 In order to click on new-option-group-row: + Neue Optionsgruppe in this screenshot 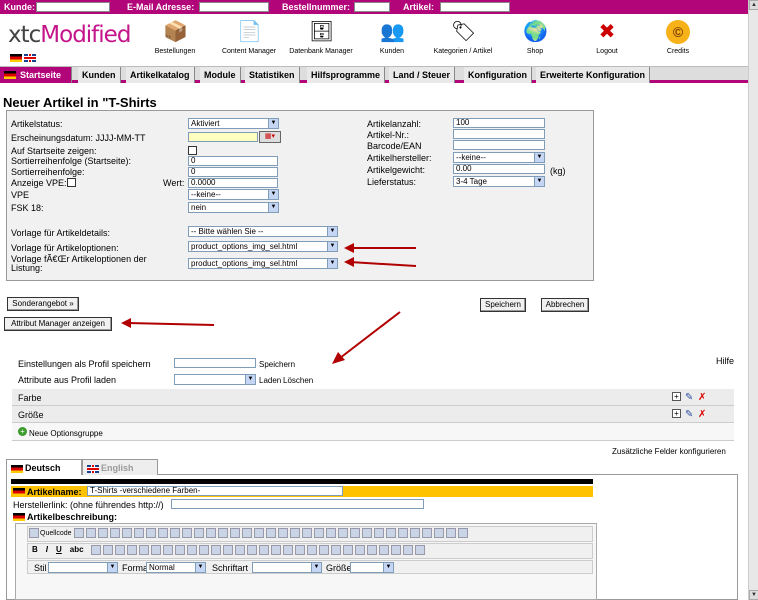, I will do `click(373, 432)`.